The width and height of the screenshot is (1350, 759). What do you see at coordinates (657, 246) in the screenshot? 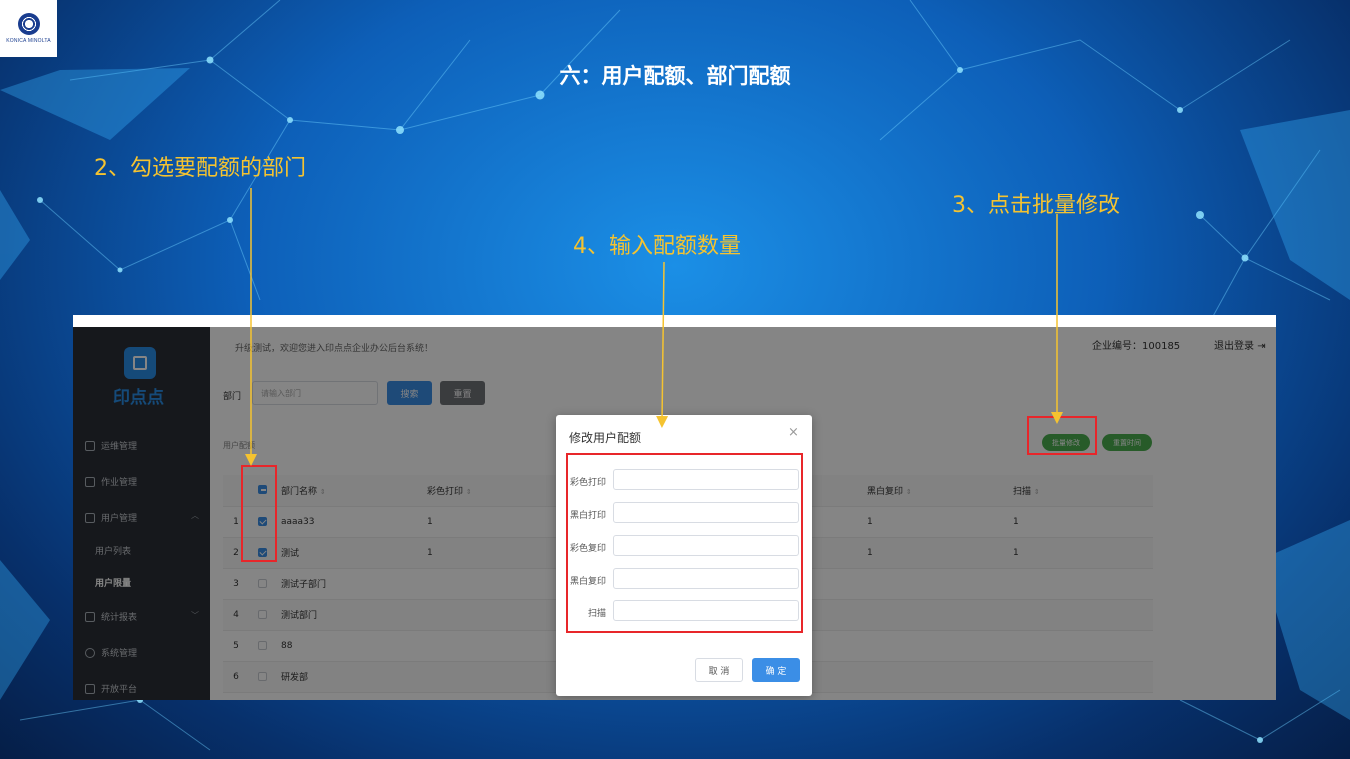
I see `annotation-step4: 4、输入配额数量` at bounding box center [657, 246].